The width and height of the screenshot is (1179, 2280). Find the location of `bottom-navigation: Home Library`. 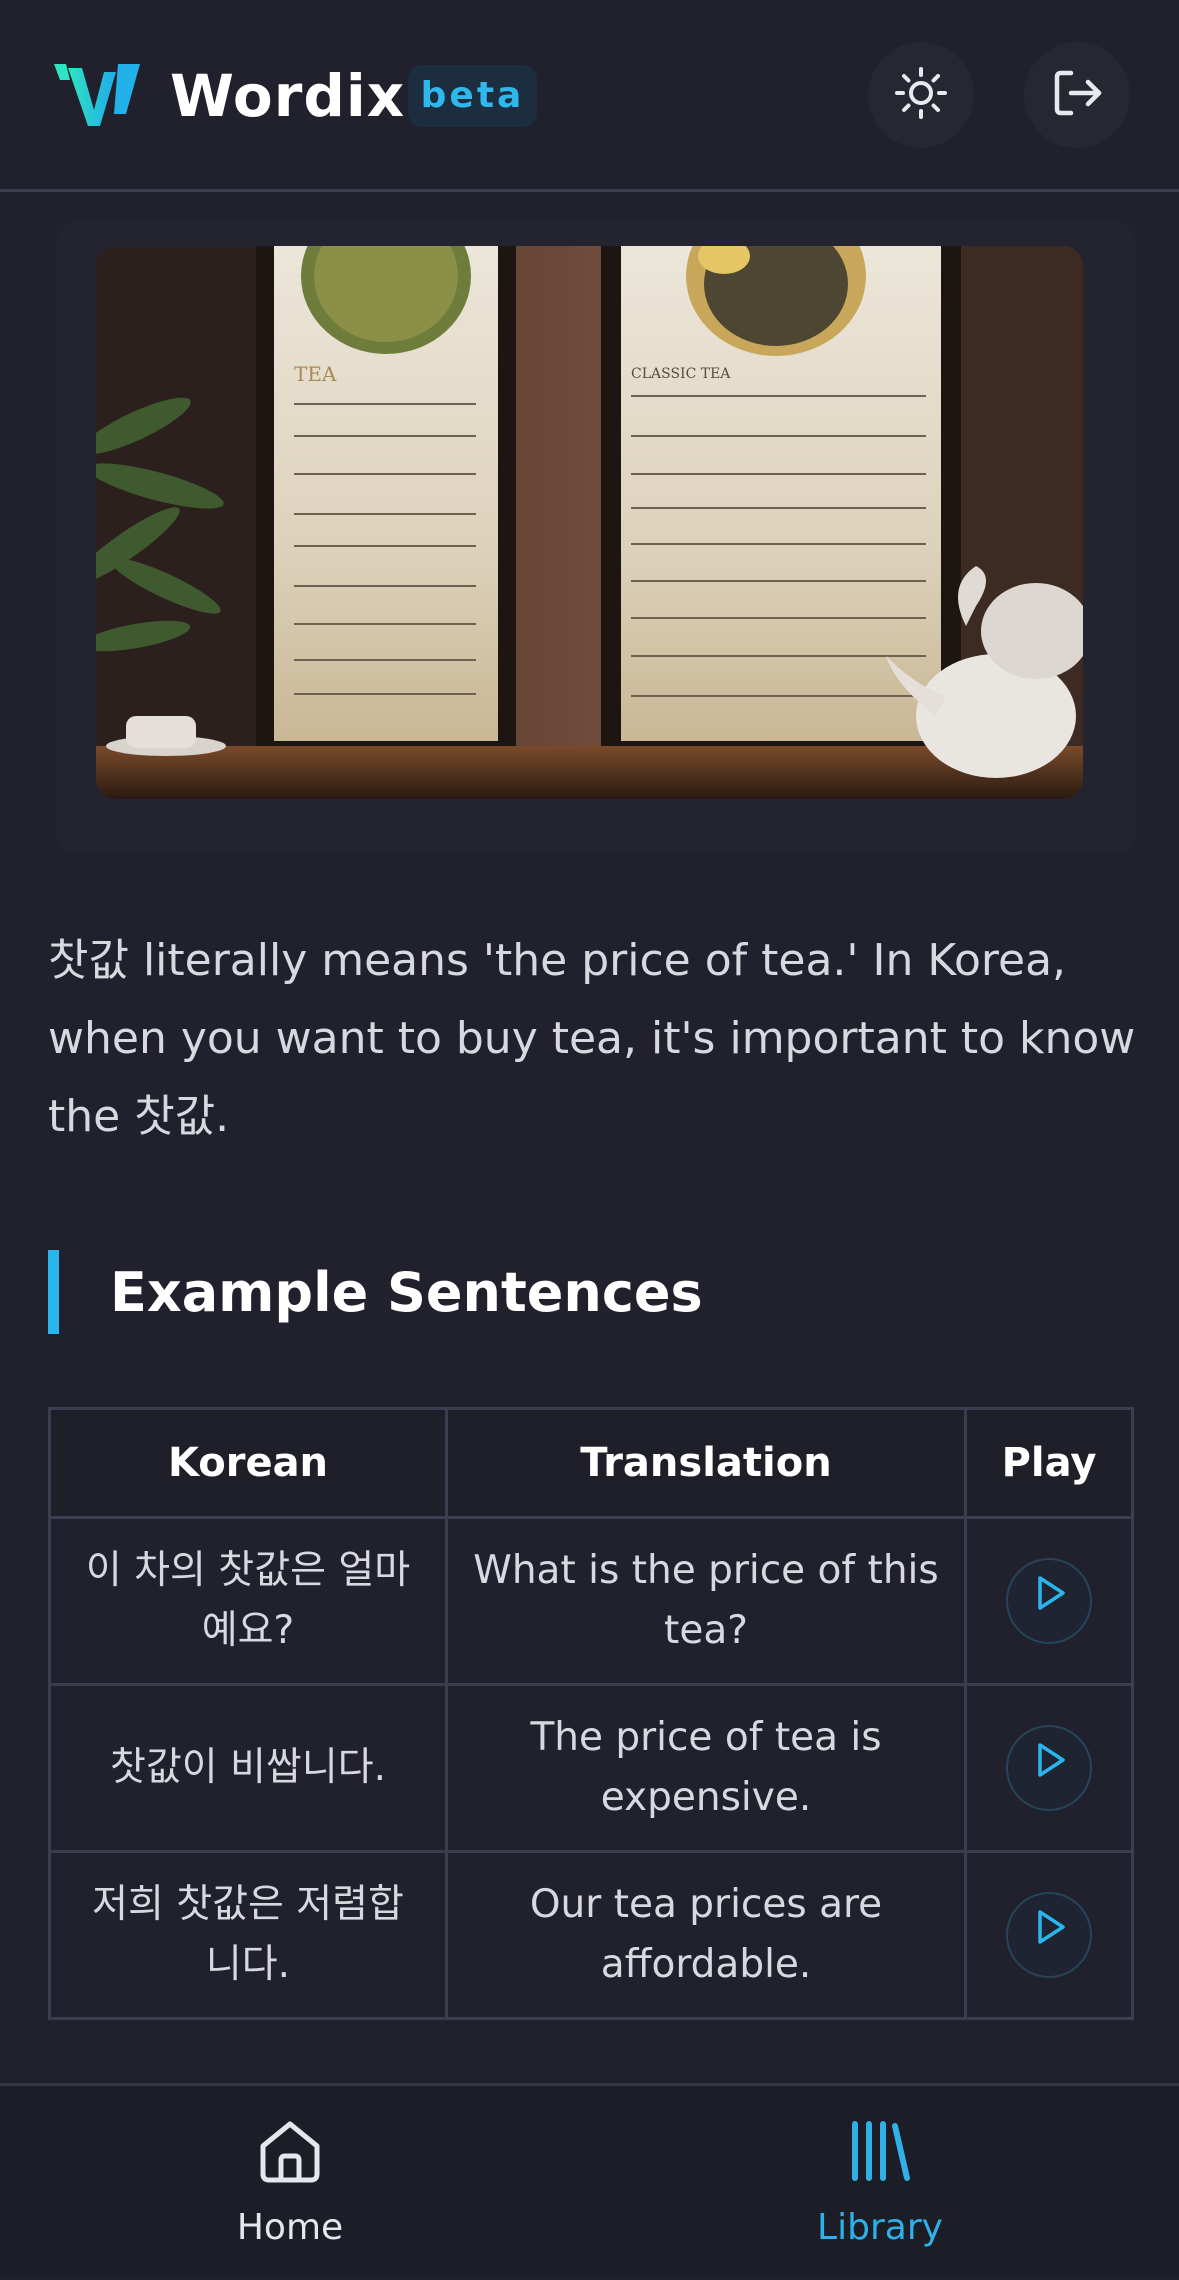

bottom-navigation: Home Library is located at coordinates (589, 2180).